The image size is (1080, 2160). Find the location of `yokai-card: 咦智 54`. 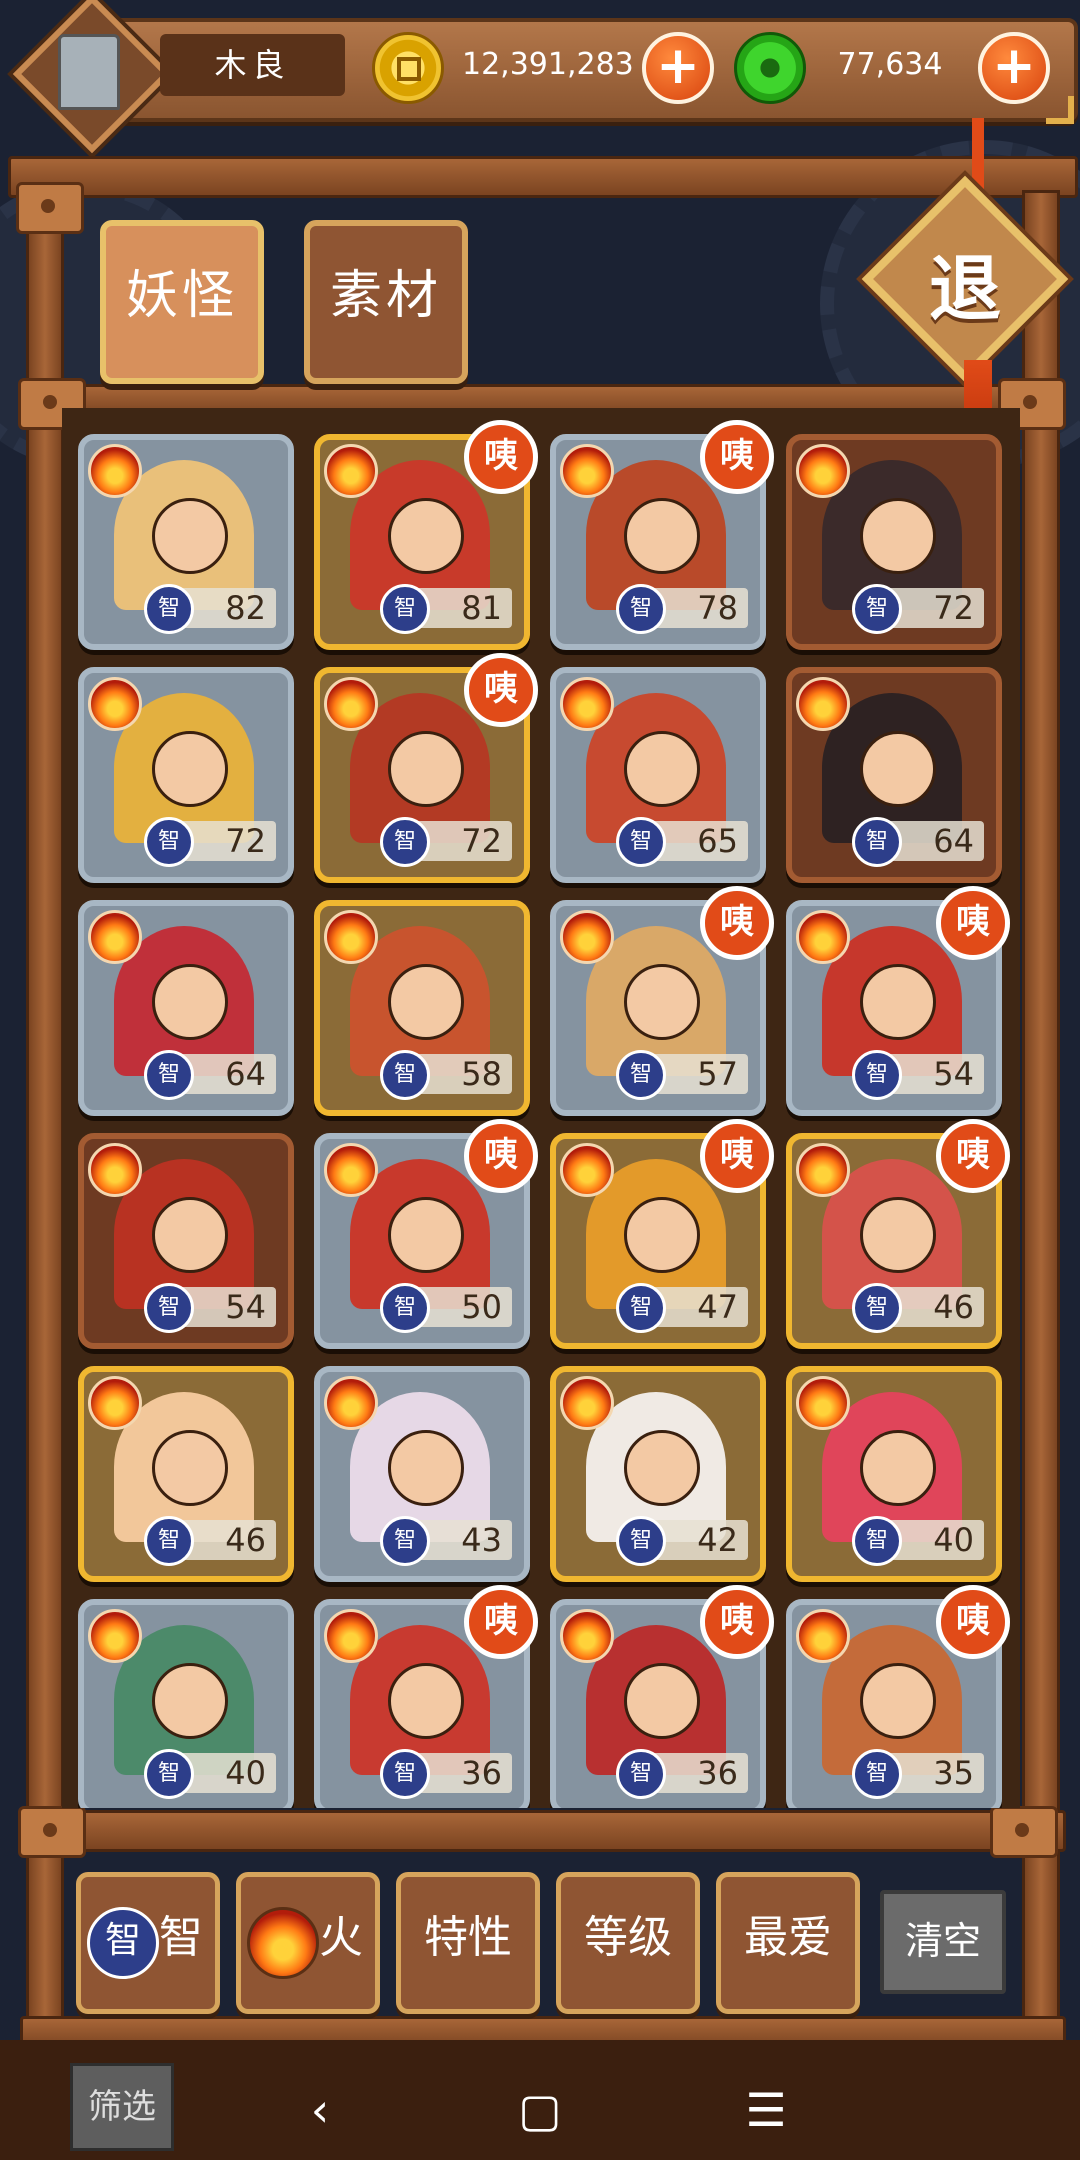

yokai-card: 咦智 54 is located at coordinates (898, 1001).